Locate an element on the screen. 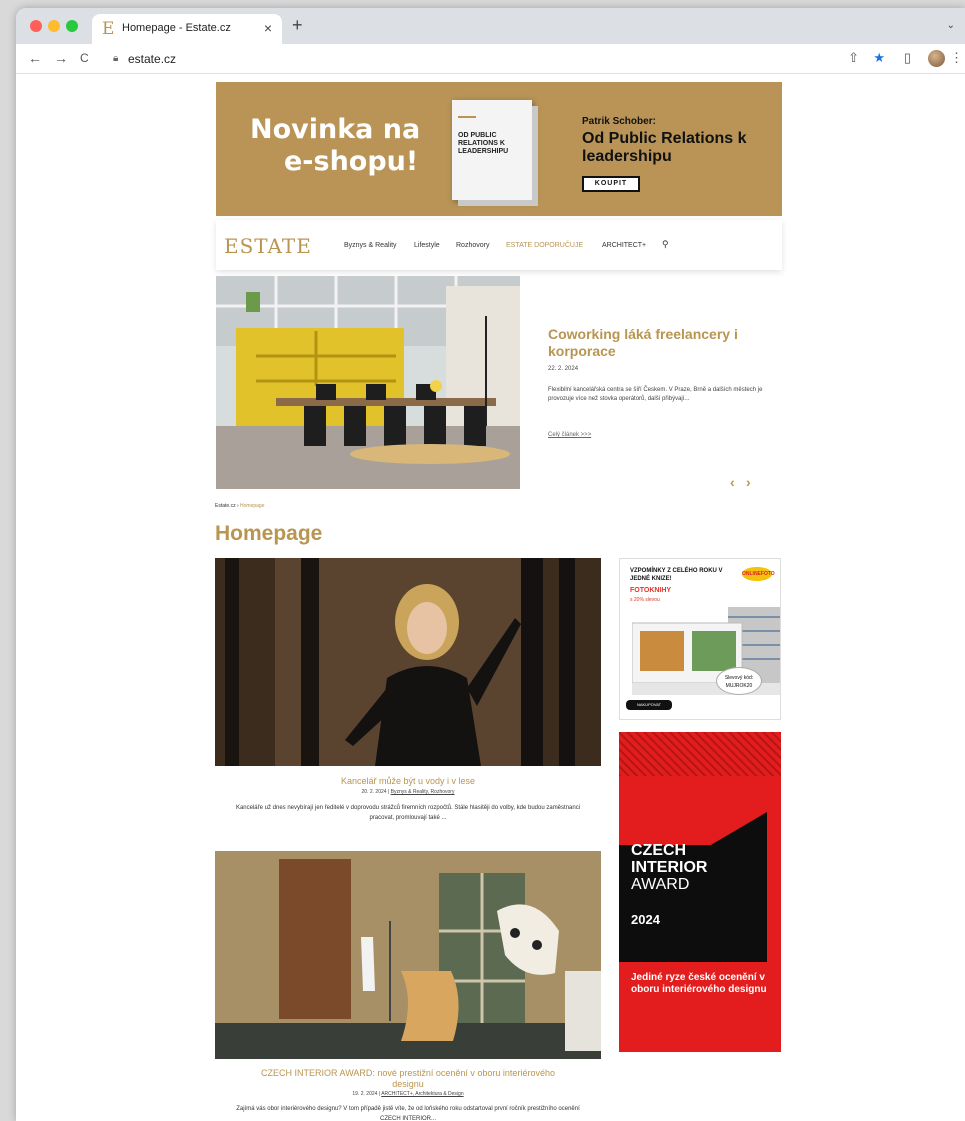 Image resolution: width=965 pixels, height=1121 pixels. browser-toolbar: ← → C 🔒︎ estate.cz ⇧ ★ ▯ ⋮ is located at coordinates (490, 59).